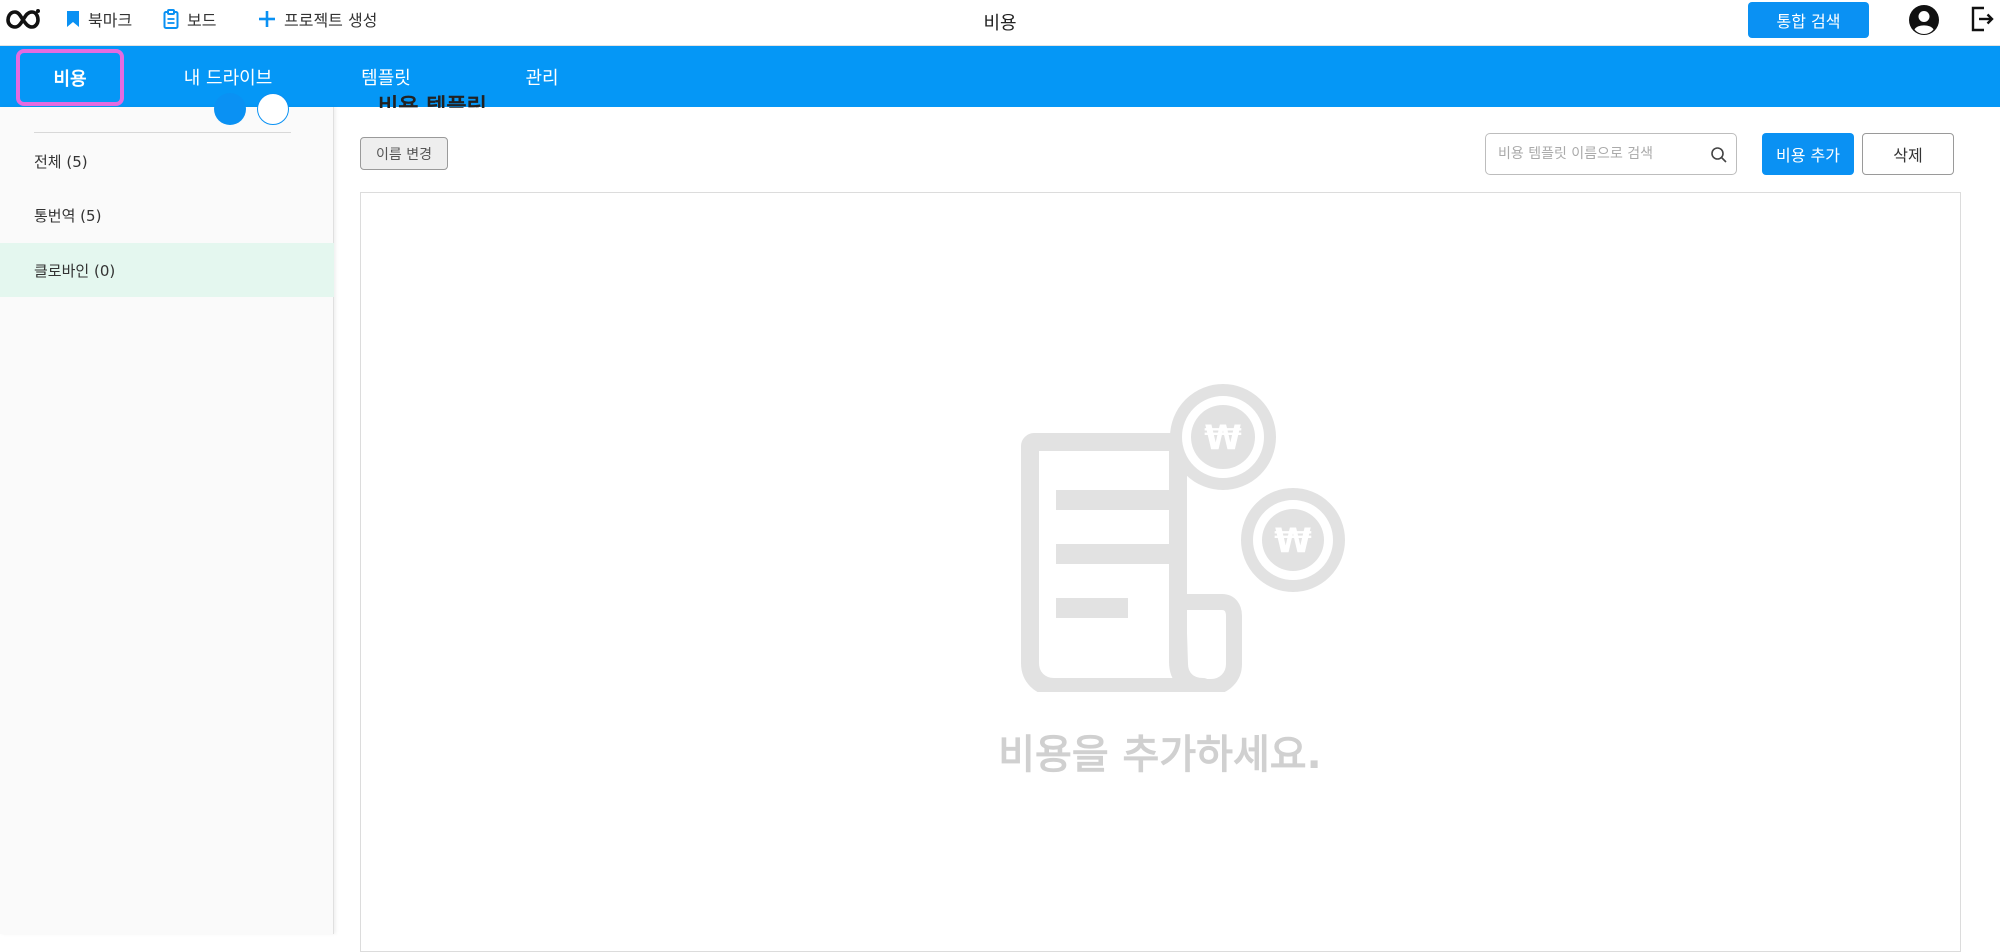 The image size is (2000, 952). What do you see at coordinates (404, 153) in the screenshot?
I see `rename-button: 이름 변경` at bounding box center [404, 153].